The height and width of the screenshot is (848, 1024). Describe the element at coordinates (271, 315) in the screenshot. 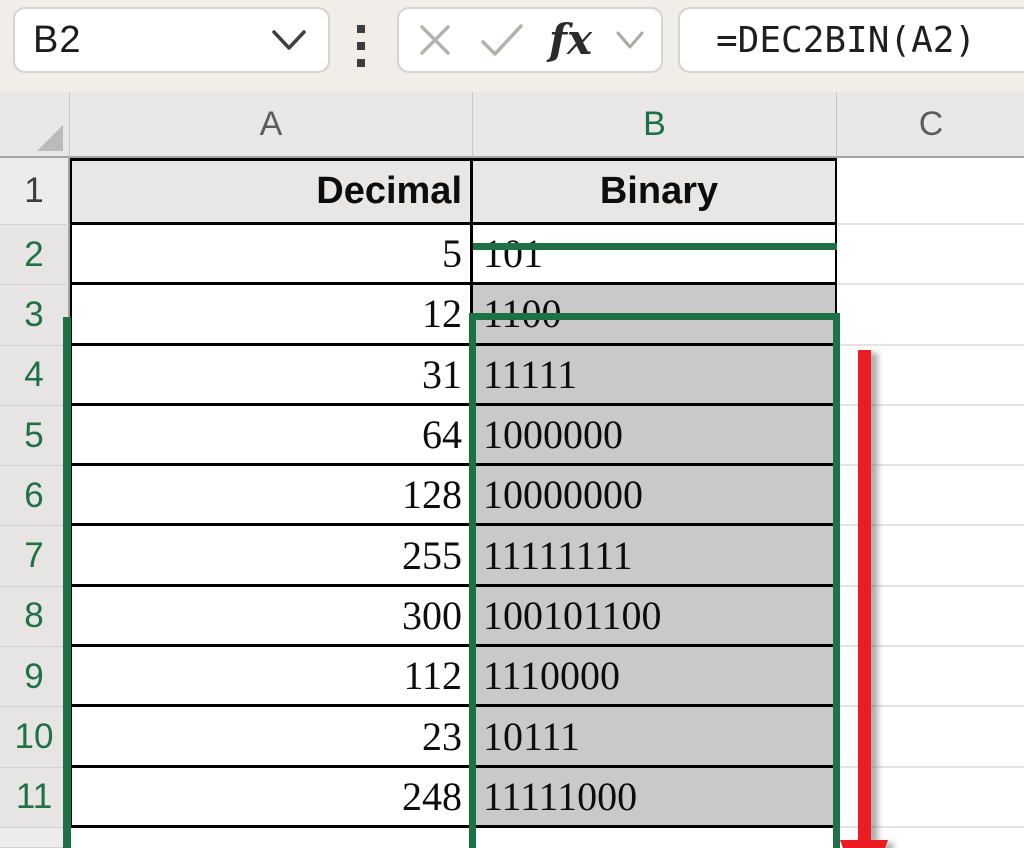

I see `cell-A3: 12` at that location.